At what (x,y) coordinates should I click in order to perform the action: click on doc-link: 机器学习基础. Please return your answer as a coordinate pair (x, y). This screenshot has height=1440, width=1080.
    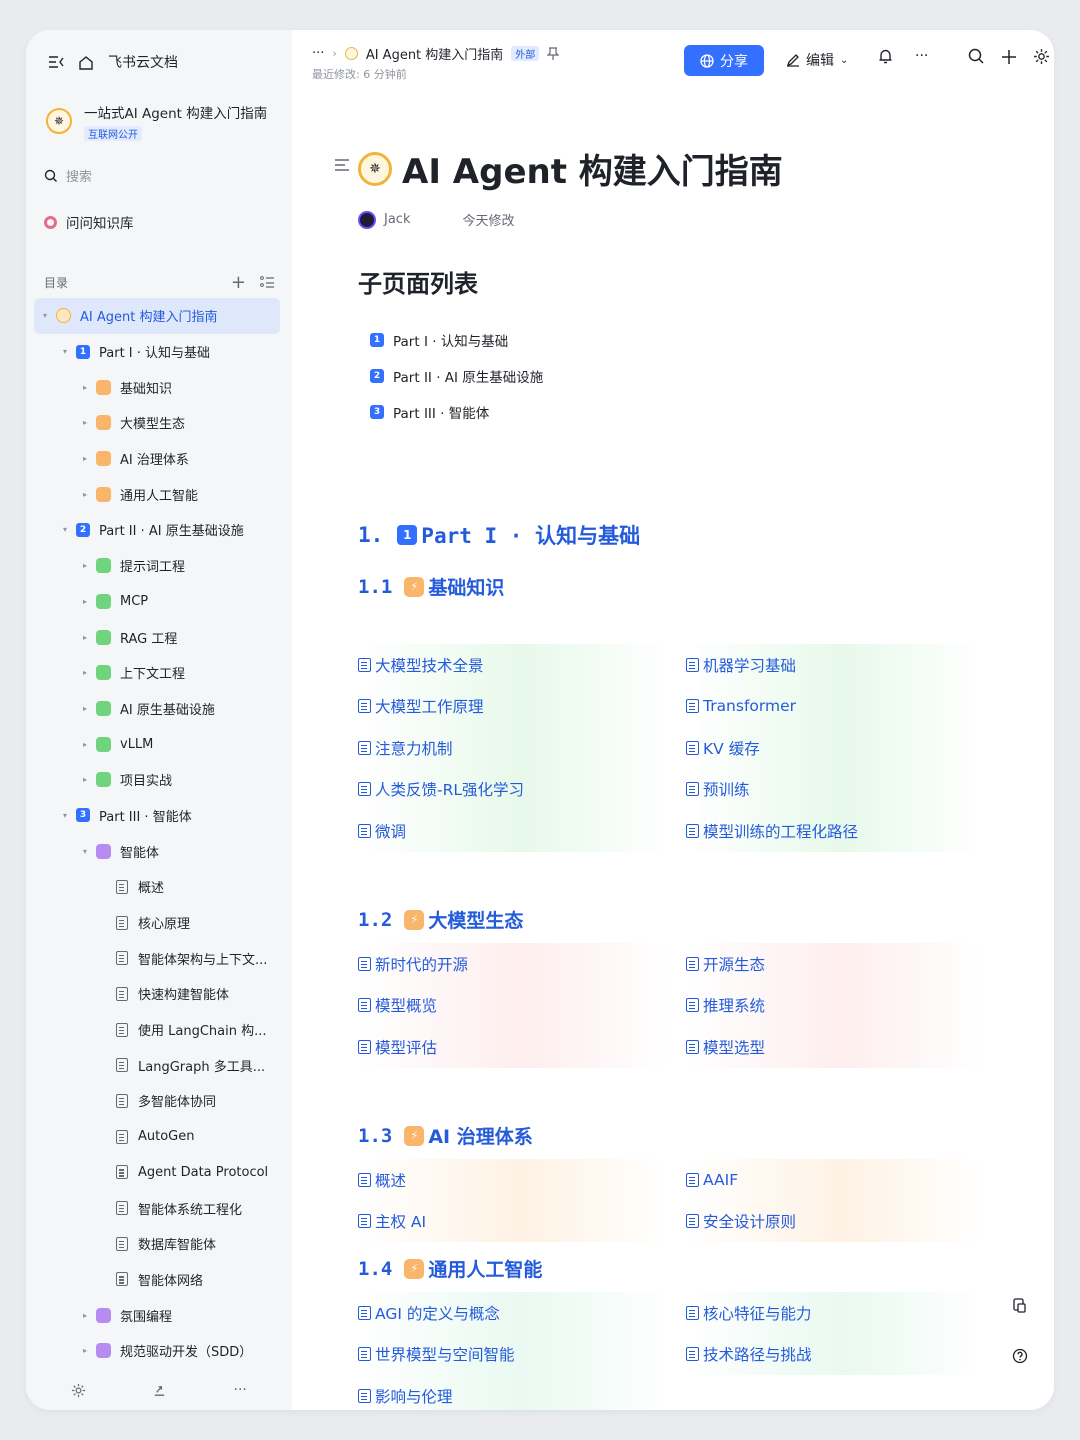
    Looking at the image, I should click on (842, 665).